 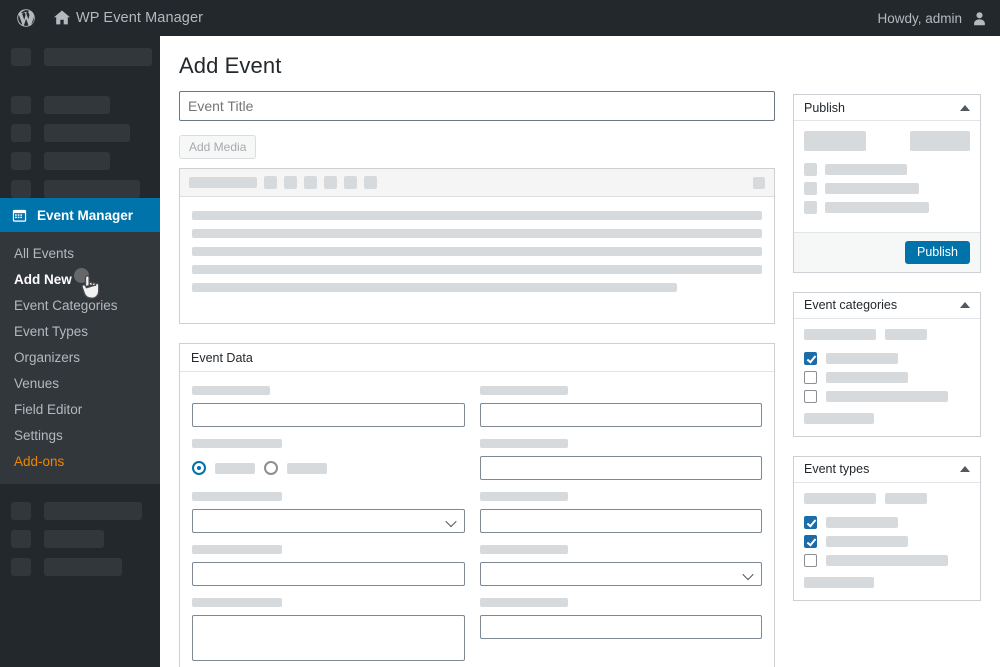 I want to click on howdy-greeting: Howdy, admin, so click(x=919, y=18).